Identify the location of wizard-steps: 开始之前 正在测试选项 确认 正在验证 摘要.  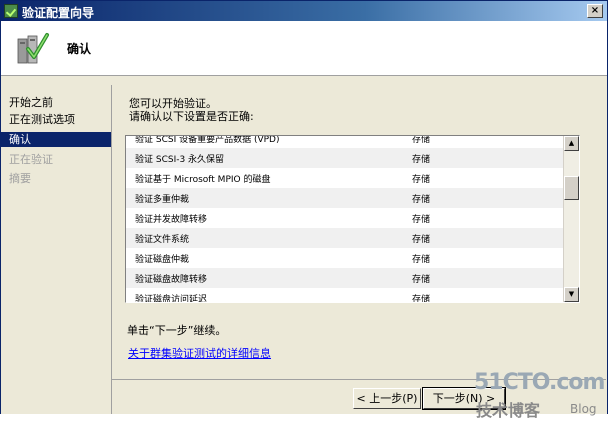
(56, 252).